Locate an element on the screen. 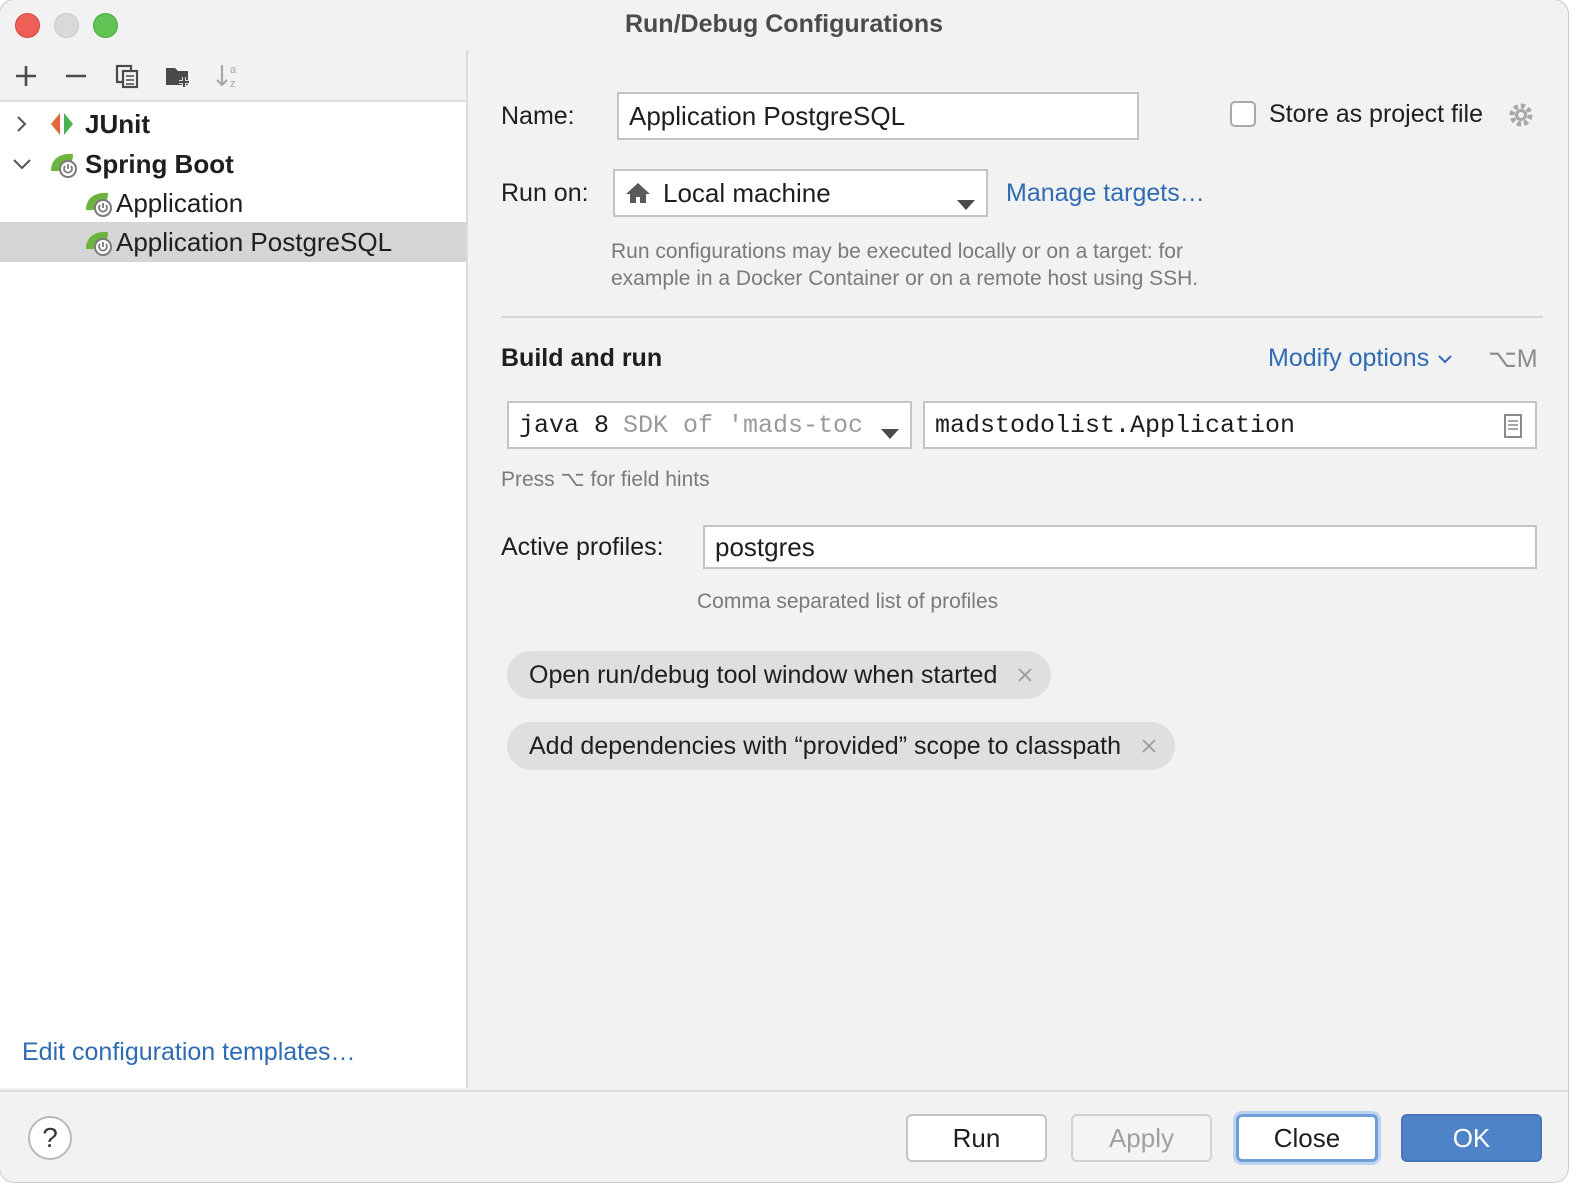  tree-label-junit: JUnit is located at coordinates (117, 123).